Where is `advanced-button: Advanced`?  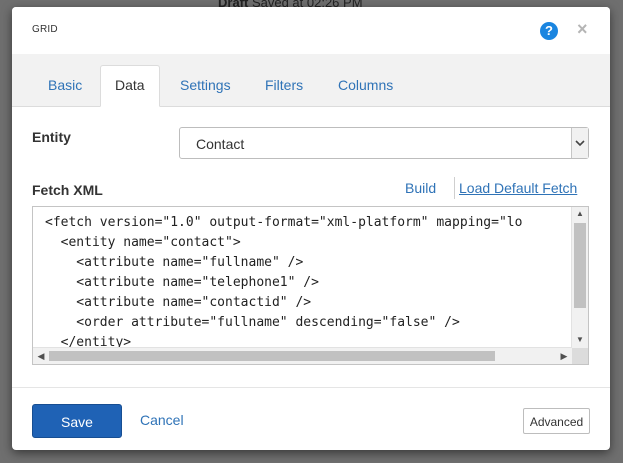 advanced-button: Advanced is located at coordinates (556, 421).